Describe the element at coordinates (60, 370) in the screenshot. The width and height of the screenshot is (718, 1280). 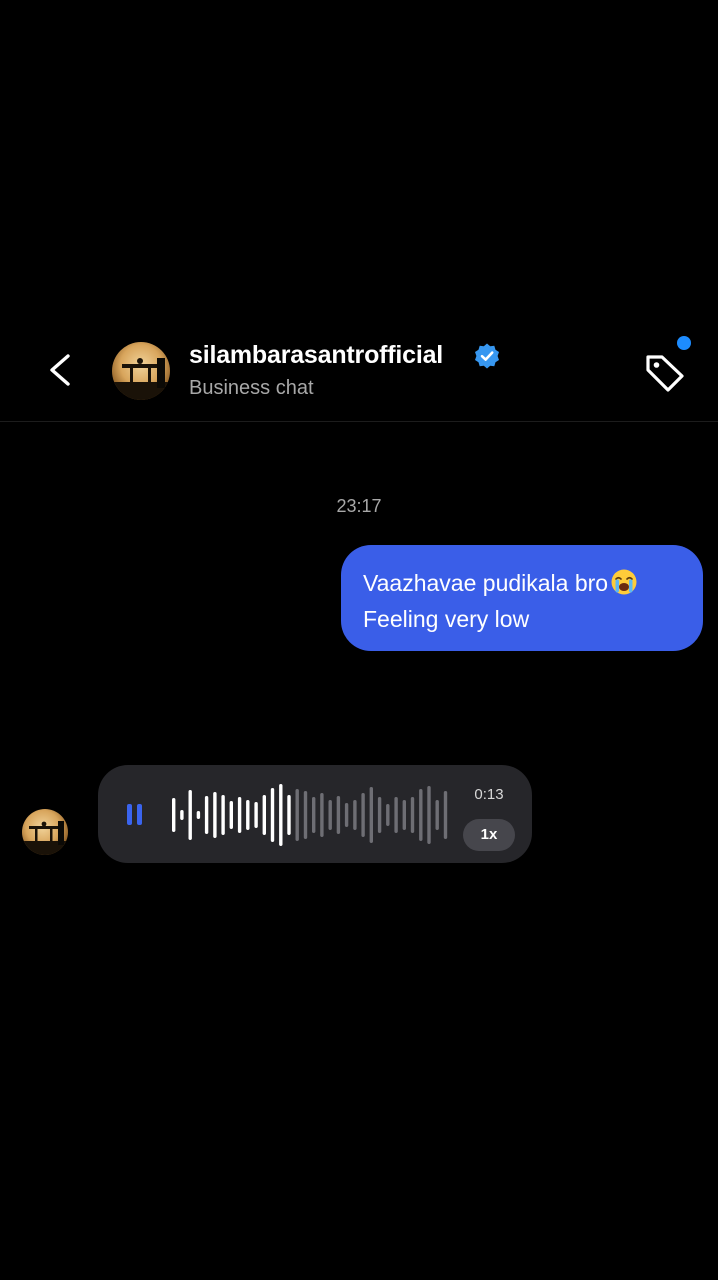
I see `back-arrow-icon` at that location.